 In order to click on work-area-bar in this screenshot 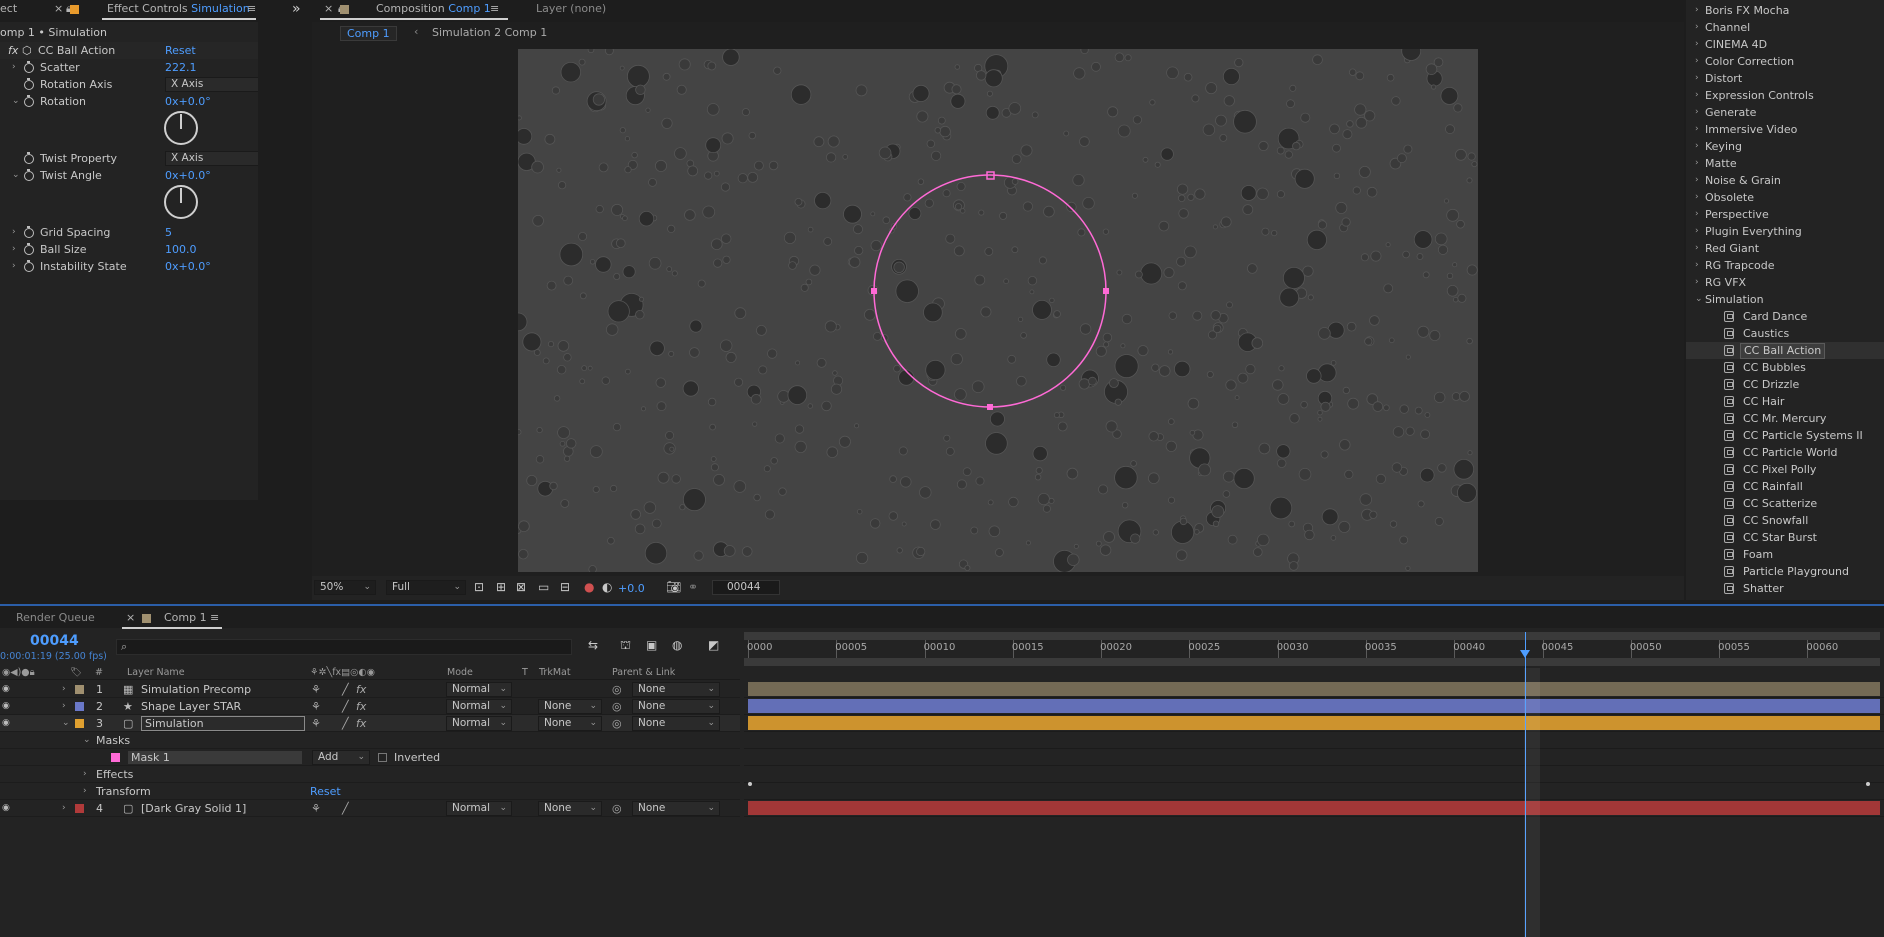, I will do `click(1312, 636)`.